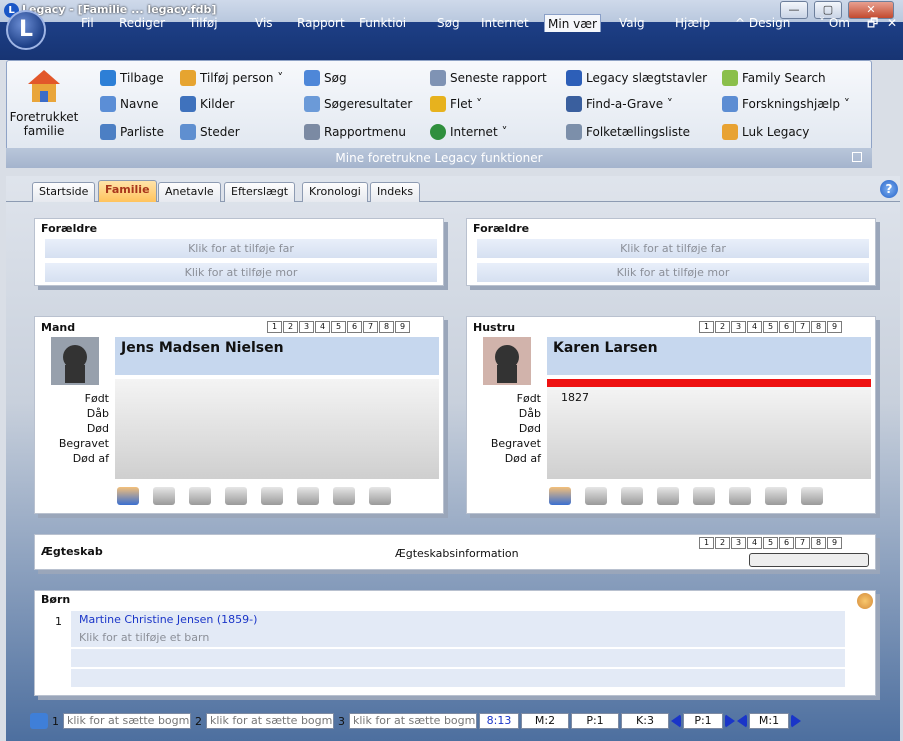 The height and width of the screenshot is (741, 903). What do you see at coordinates (210, 132) in the screenshot?
I see `places-button: Steder` at bounding box center [210, 132].